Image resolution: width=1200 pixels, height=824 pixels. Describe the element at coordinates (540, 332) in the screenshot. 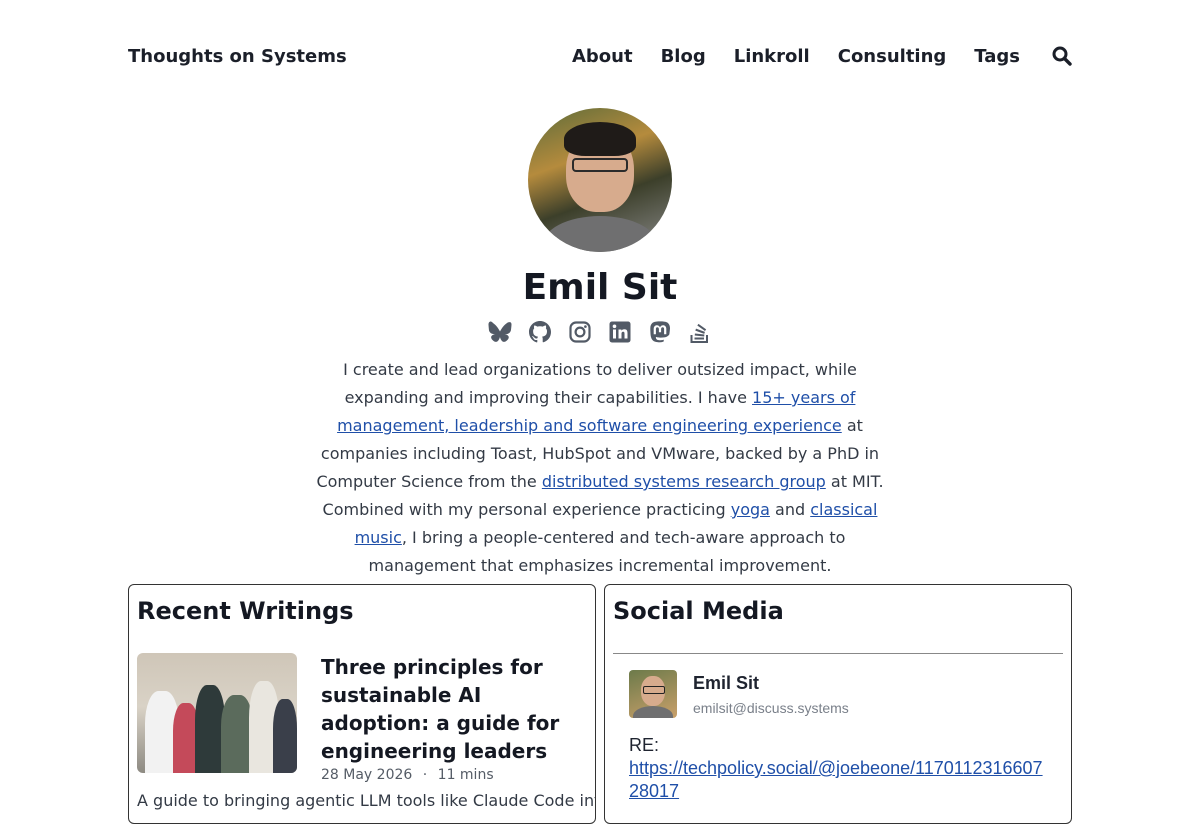

I see `github-icon` at that location.